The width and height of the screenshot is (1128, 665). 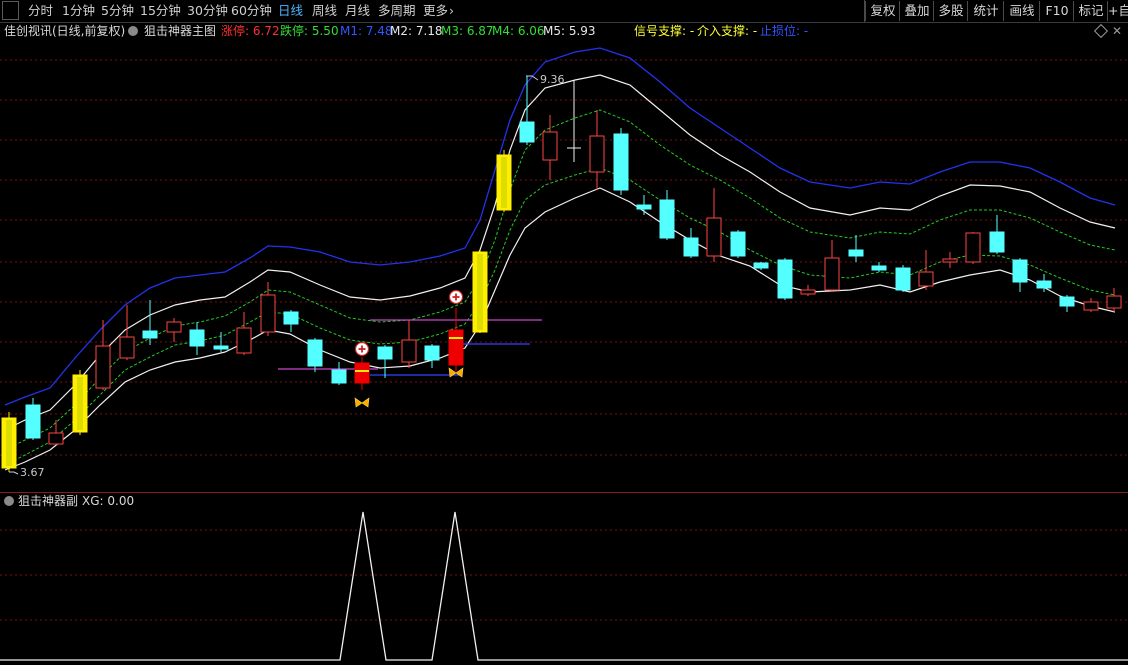 I want to click on high-price-pointer, so click(x=532, y=78).